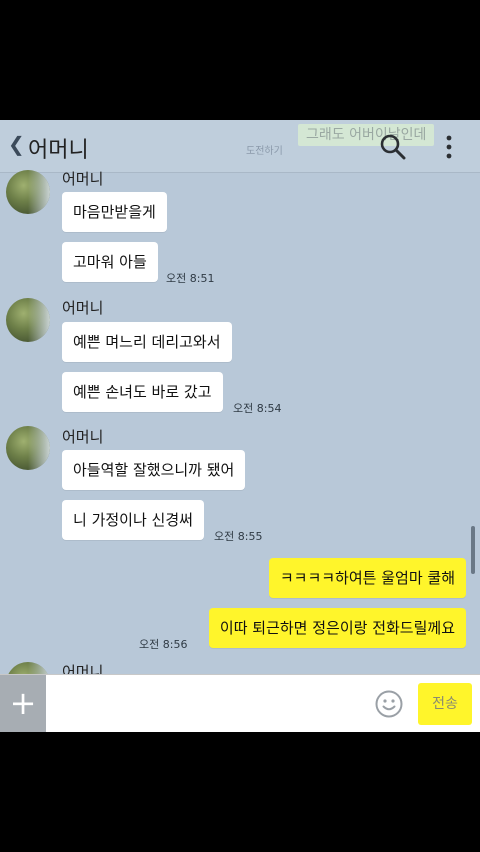 The image size is (480, 852). I want to click on chevron-left-icon: ❮, so click(16, 144).